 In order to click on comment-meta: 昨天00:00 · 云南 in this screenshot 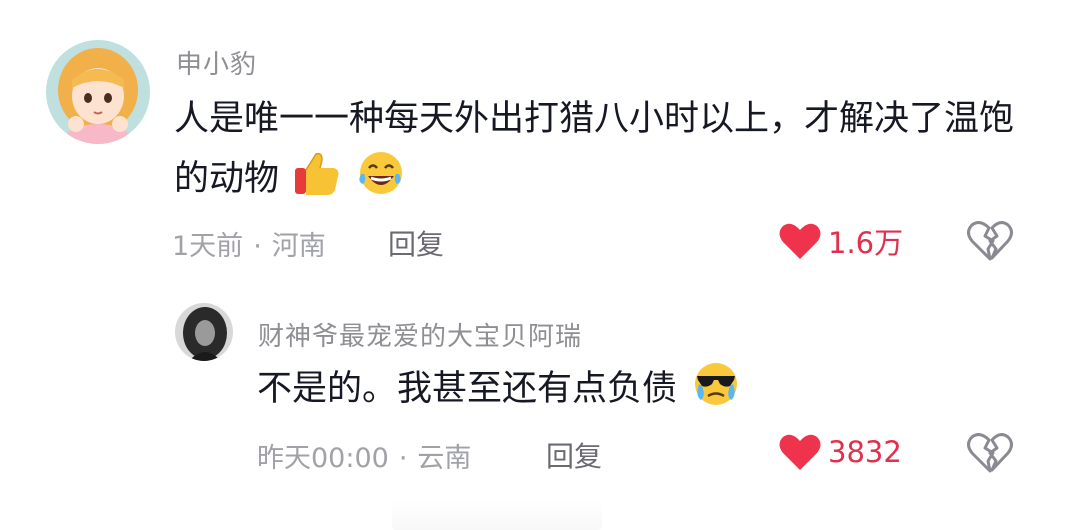, I will do `click(364, 455)`.